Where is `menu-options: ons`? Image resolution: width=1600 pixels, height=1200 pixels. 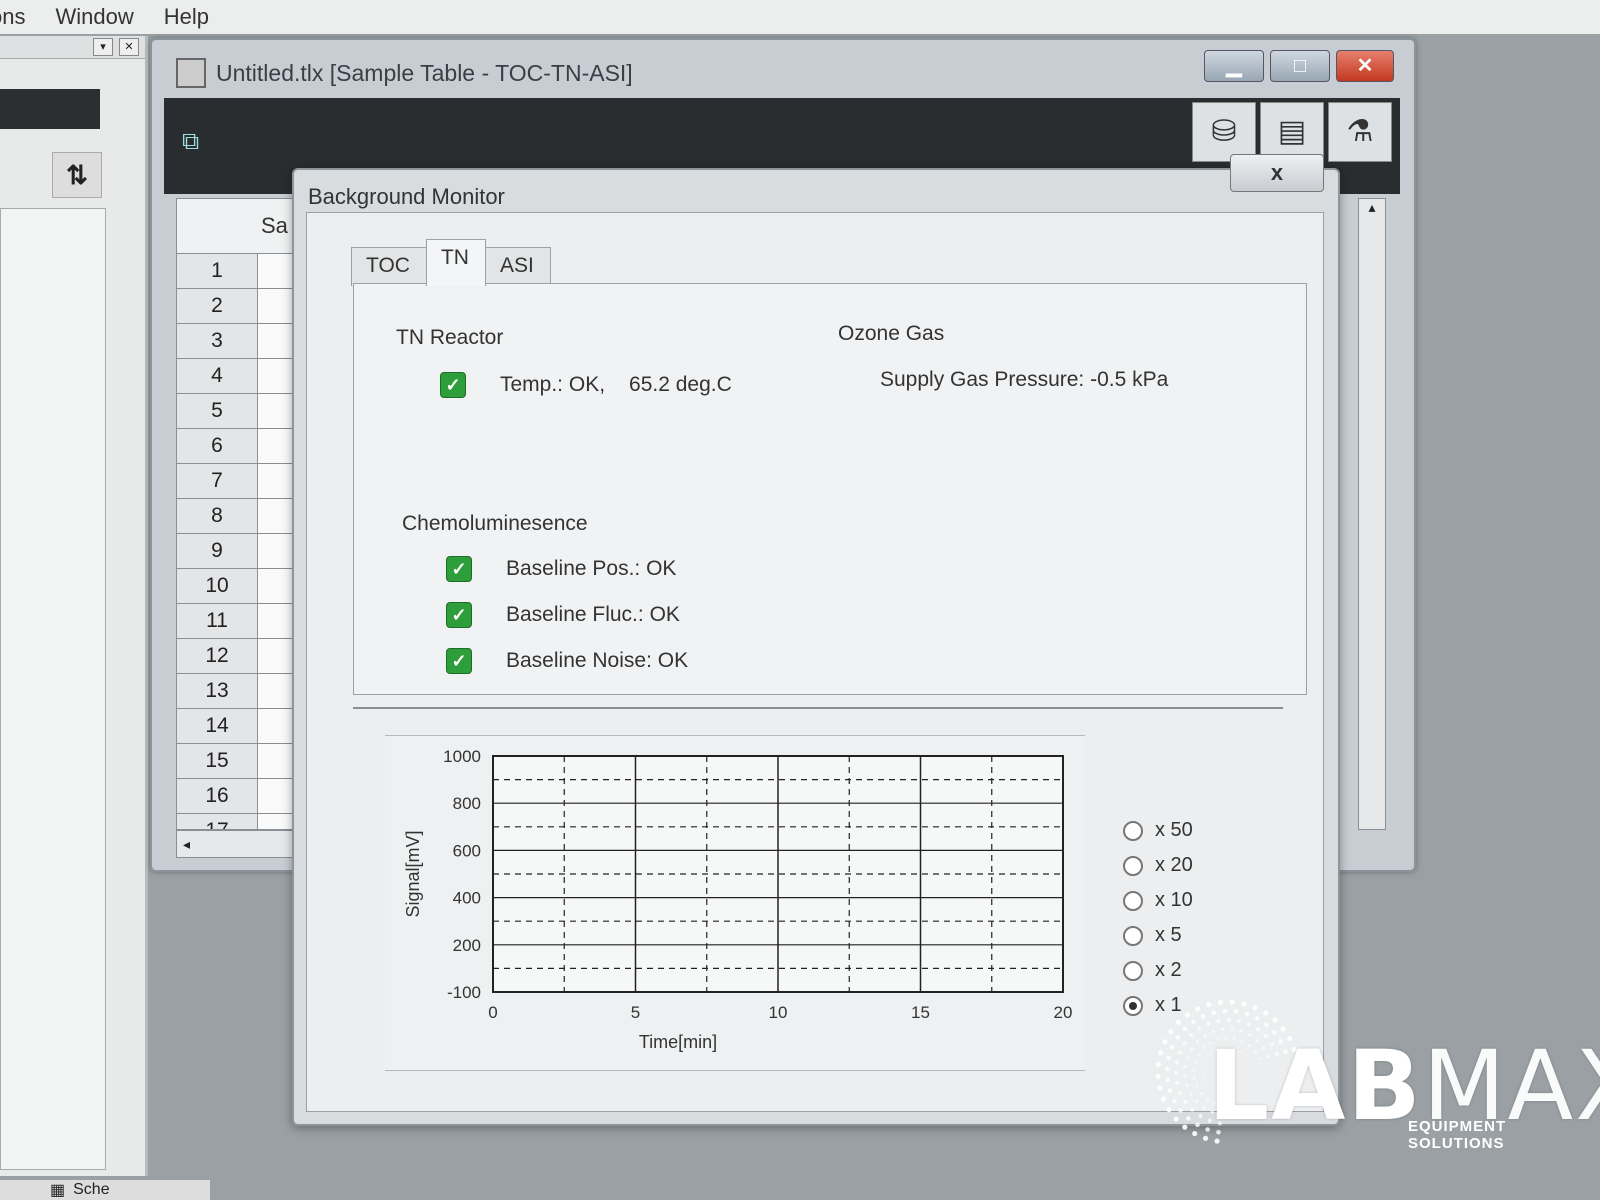 menu-options: ons is located at coordinates (14, 17).